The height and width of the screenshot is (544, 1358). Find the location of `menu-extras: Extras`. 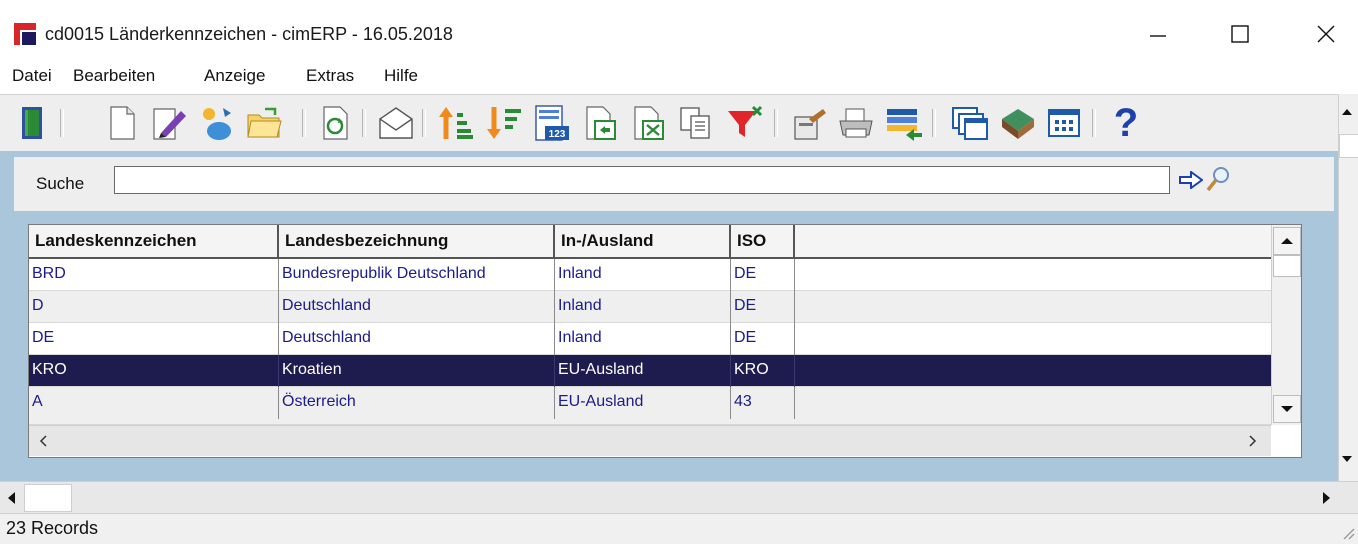

menu-extras: Extras is located at coordinates (330, 76).